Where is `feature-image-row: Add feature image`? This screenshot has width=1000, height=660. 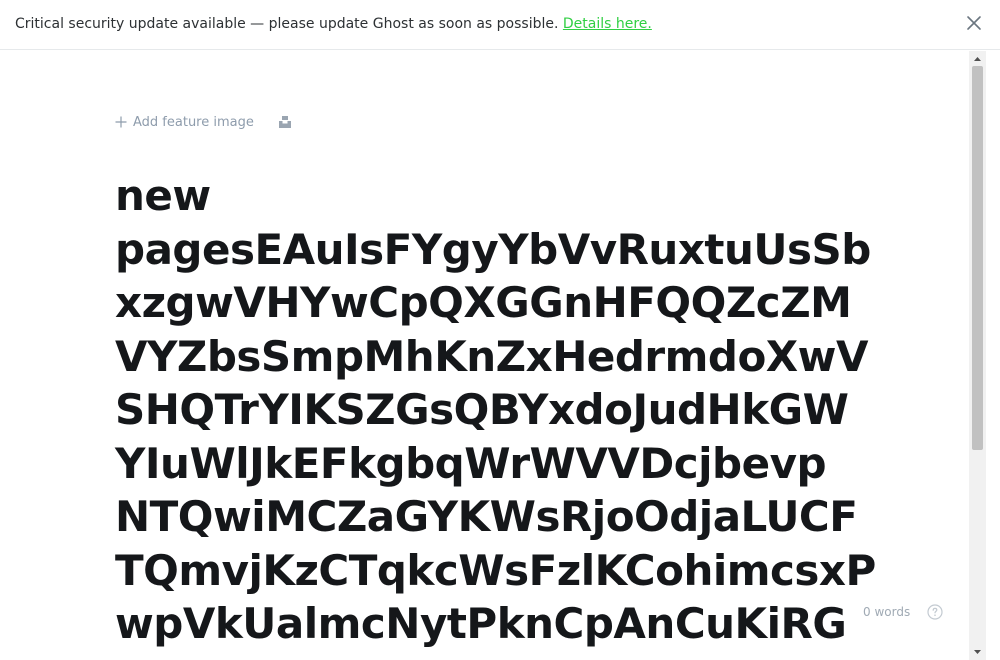 feature-image-row: Add feature image is located at coordinates (203, 122).